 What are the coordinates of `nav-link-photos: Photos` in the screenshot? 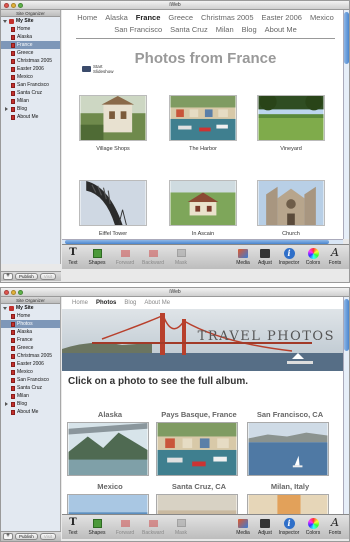 It's located at (106, 303).